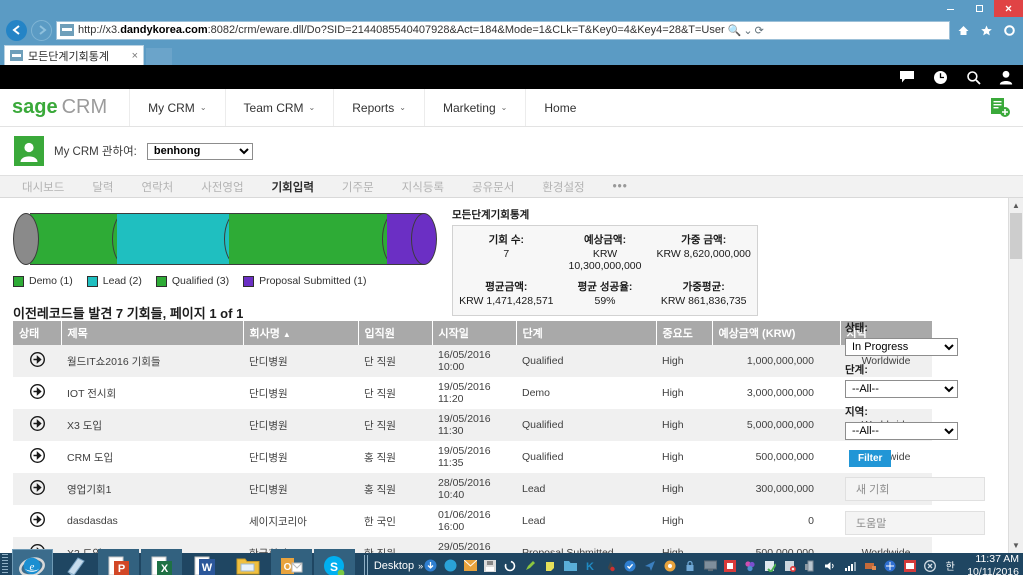 Image resolution: width=1023 pixels, height=575 pixels. What do you see at coordinates (730, 566) in the screenshot?
I see `alert-square-icon` at bounding box center [730, 566].